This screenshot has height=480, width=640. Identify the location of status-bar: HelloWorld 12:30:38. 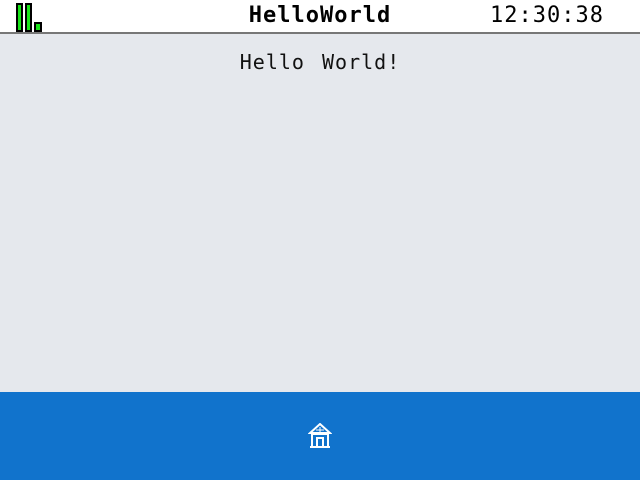
(320, 17).